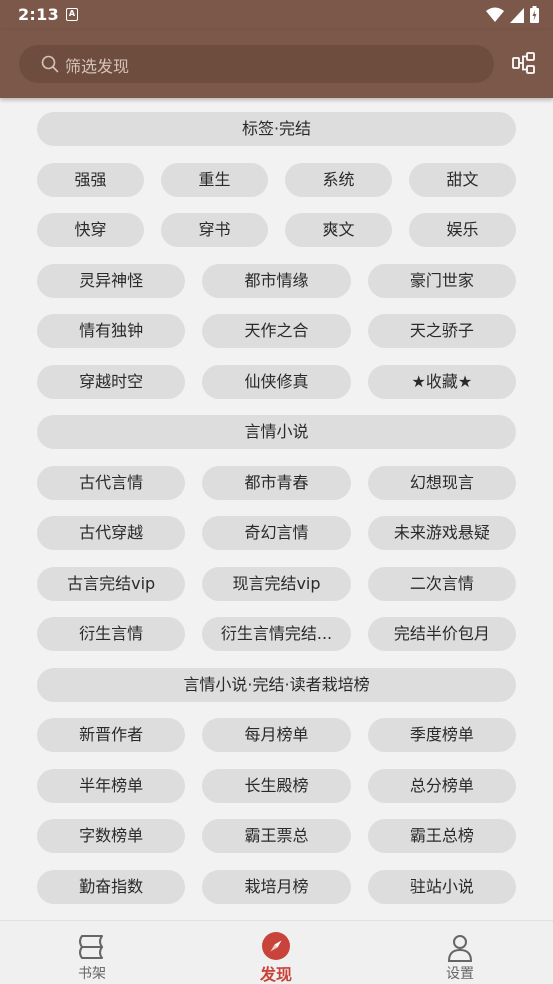  I want to click on tag-button: 半年榜单, so click(111, 785).